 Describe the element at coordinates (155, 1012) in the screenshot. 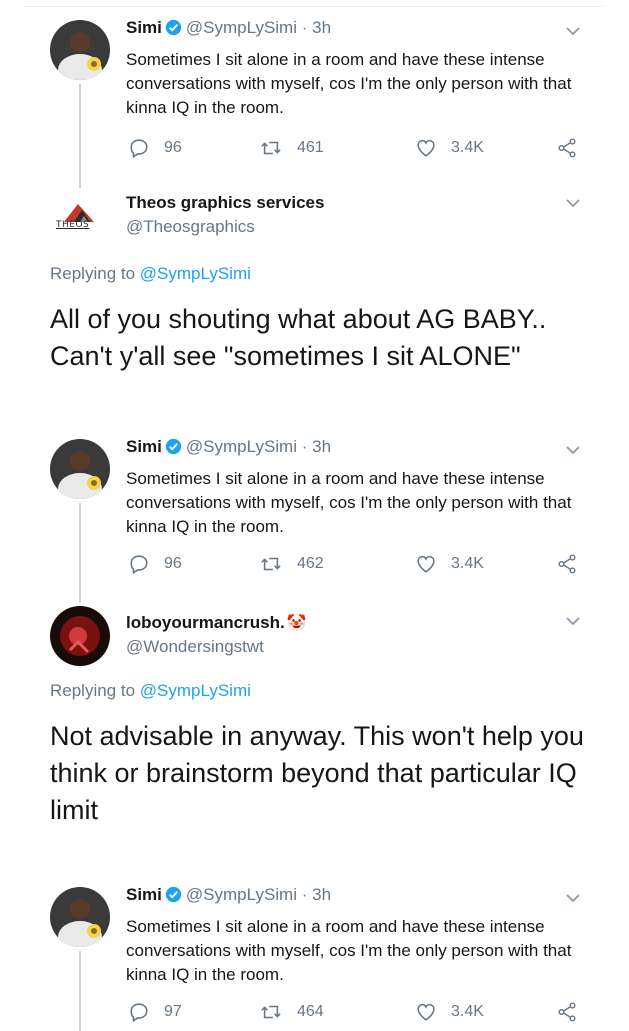

I see `reply-button: 97` at that location.